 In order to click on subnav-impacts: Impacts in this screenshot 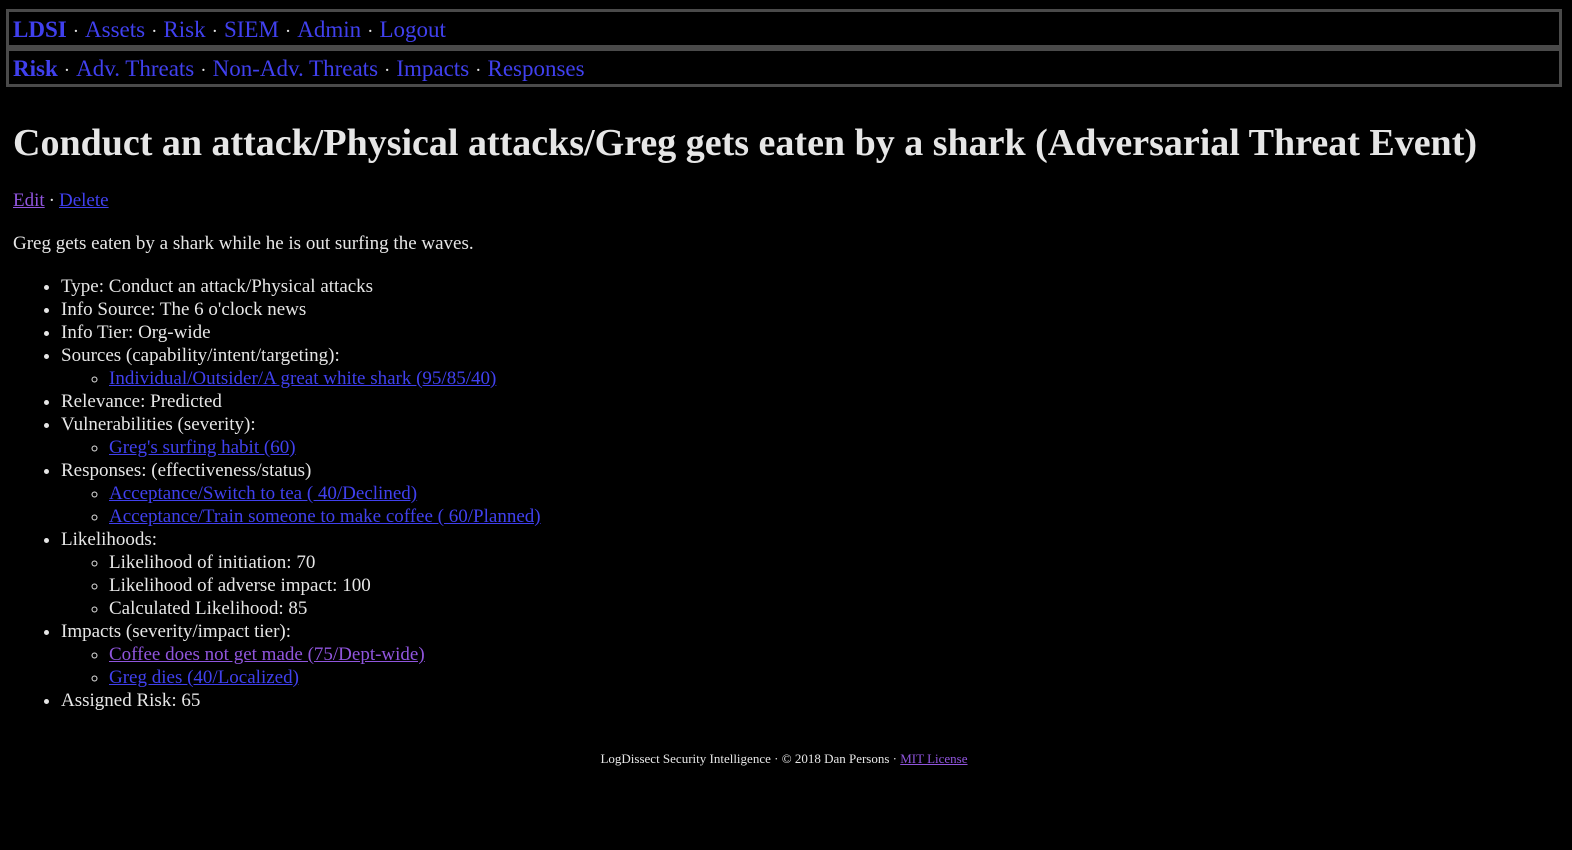, I will do `click(432, 68)`.